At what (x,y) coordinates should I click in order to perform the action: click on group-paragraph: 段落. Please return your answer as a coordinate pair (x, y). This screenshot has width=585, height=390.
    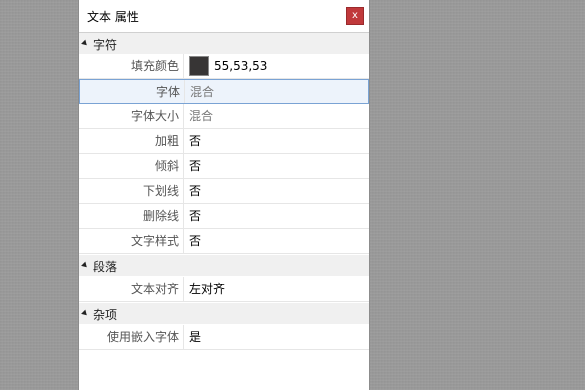
    Looking at the image, I should click on (224, 265).